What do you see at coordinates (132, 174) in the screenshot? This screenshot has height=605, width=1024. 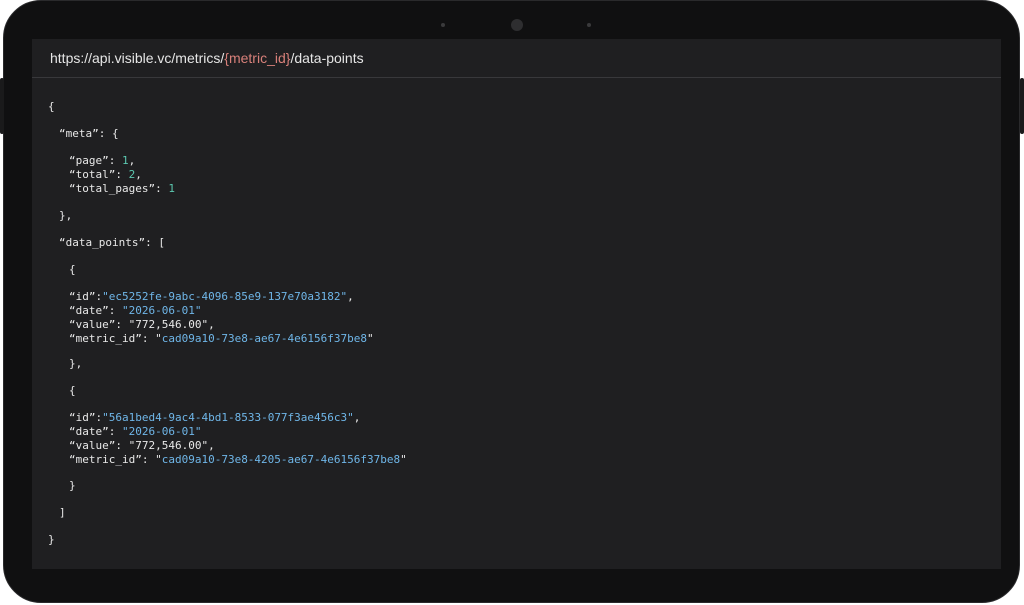 I see `meta-total-value: 2` at bounding box center [132, 174].